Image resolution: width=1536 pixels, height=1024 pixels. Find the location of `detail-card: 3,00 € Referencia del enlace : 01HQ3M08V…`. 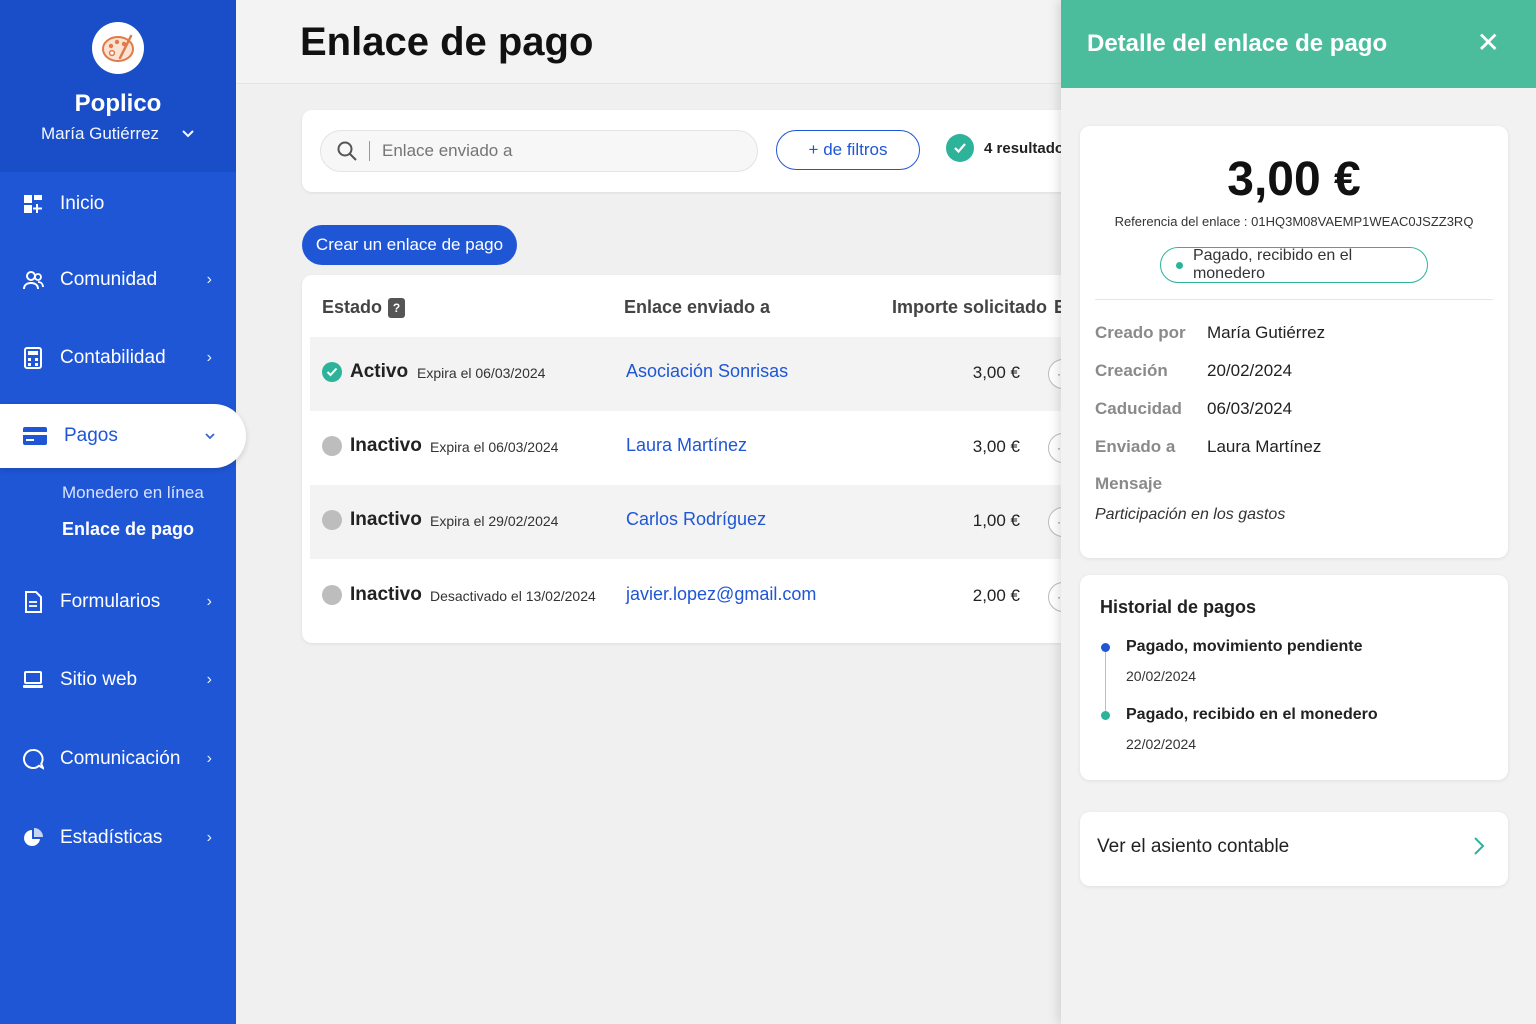

detail-card: 3,00 € Referencia del enlace : 01HQ3M08V… is located at coordinates (1294, 342).